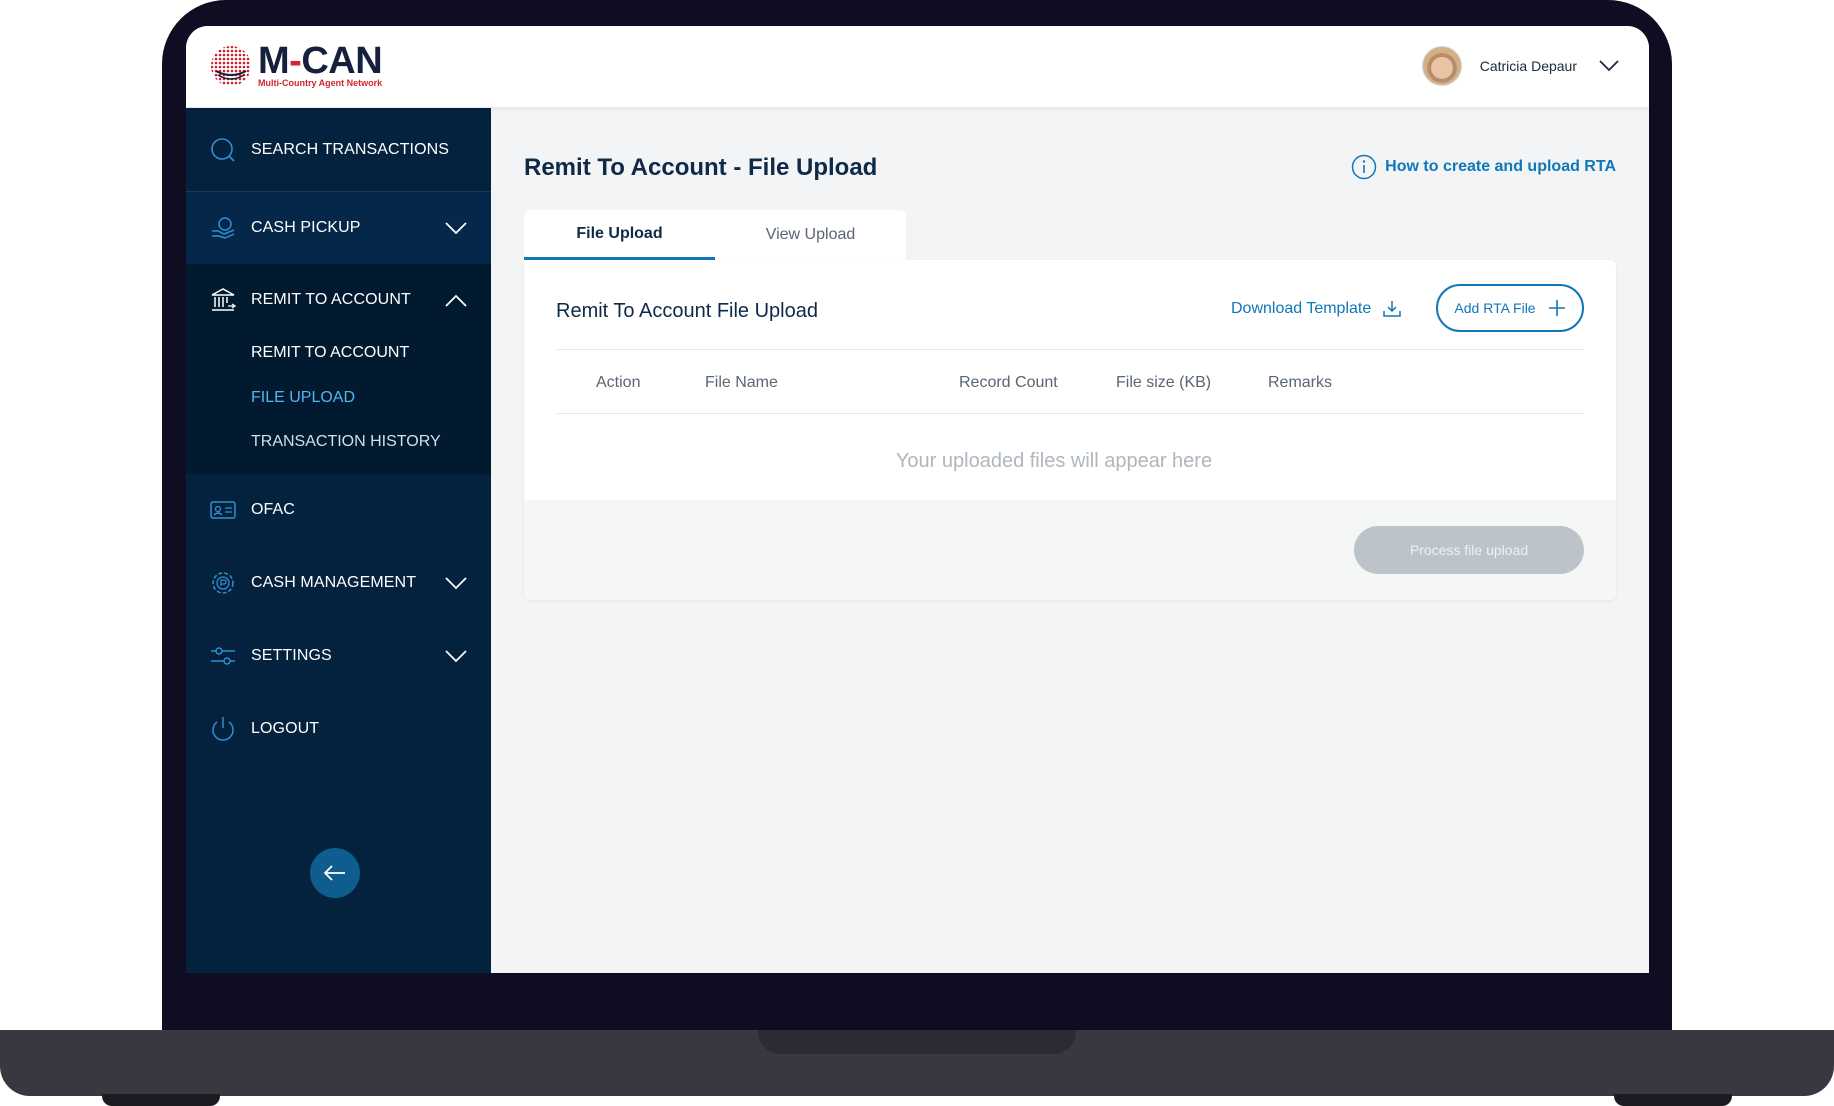  I want to click on sidebar-item-cash-pickup: CASH PICKUP, so click(338, 228).